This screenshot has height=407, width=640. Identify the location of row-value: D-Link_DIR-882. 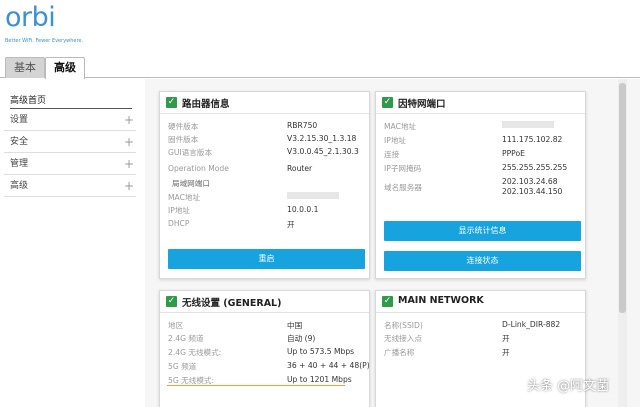
(531, 324).